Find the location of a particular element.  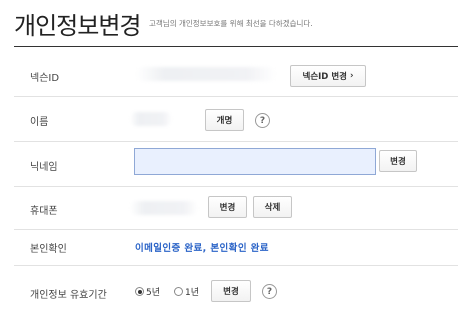

retention-1y-radio is located at coordinates (178, 291).